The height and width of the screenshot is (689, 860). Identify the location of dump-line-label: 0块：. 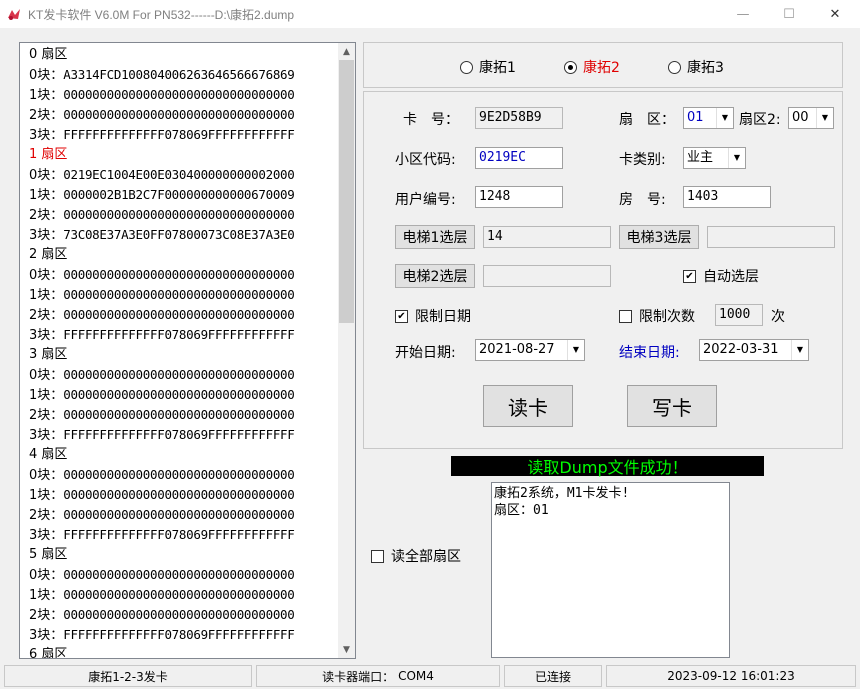
(46, 275).